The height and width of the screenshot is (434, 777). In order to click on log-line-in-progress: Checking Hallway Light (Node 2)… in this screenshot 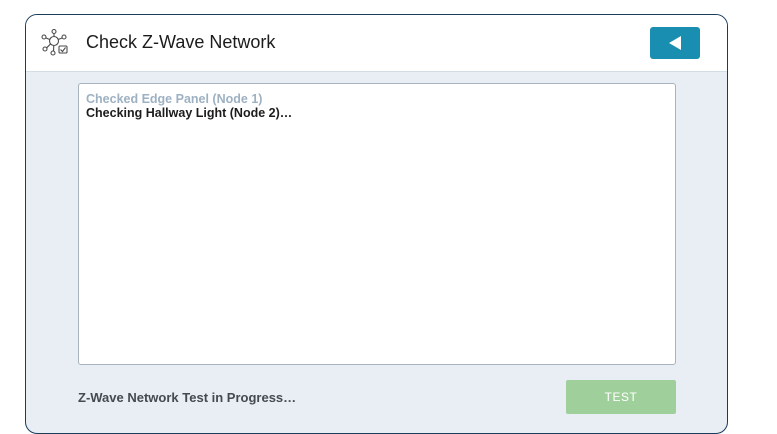, I will do `click(377, 113)`.